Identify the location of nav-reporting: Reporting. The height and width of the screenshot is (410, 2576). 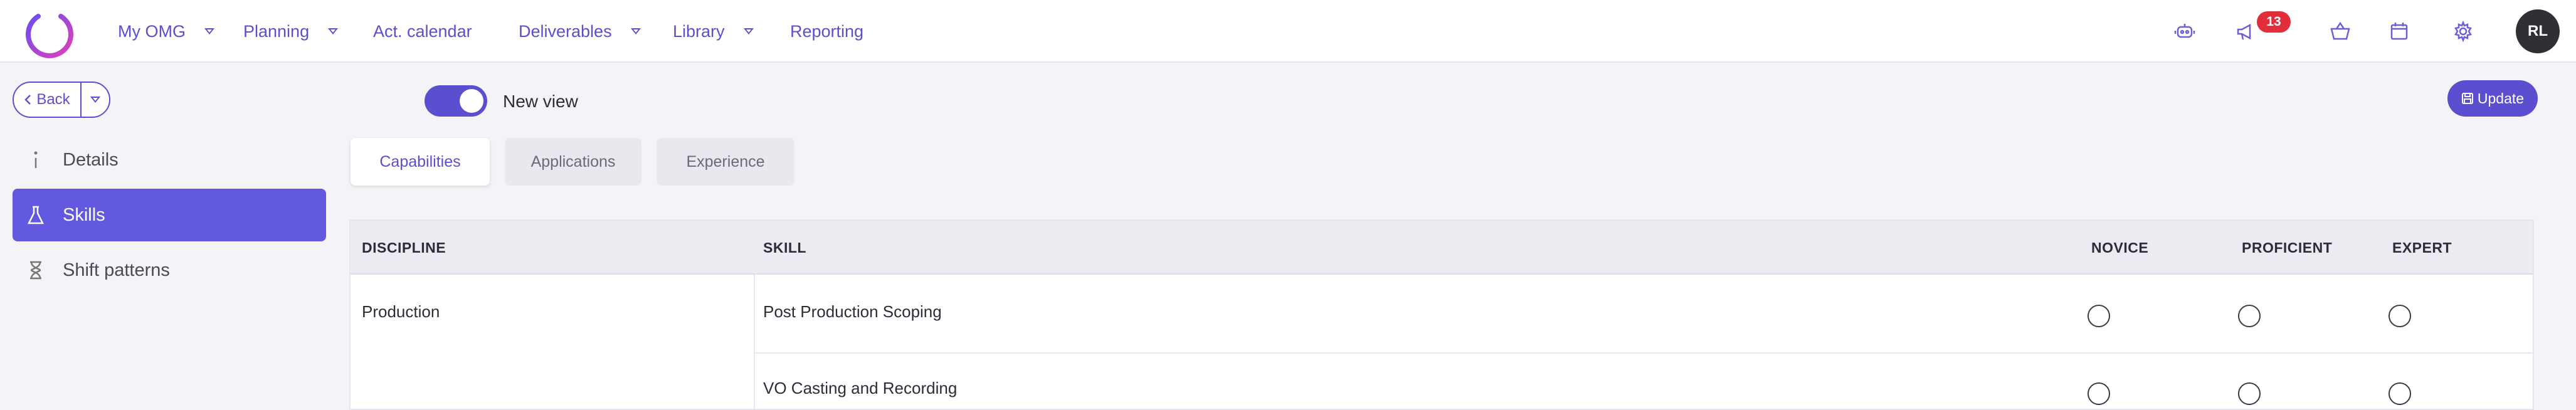
(826, 32).